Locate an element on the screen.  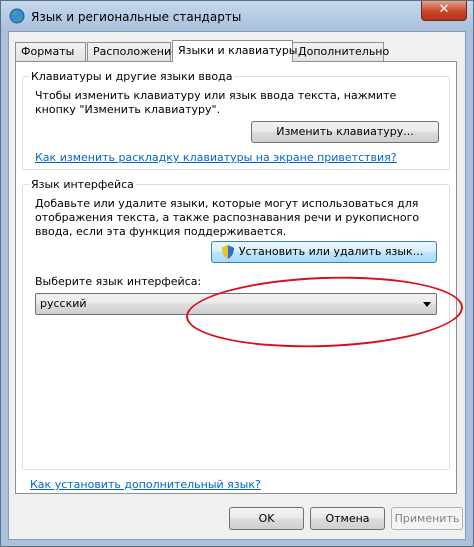
title-bar: Язык и региональные стандарты ✕ is located at coordinates (237, 16).